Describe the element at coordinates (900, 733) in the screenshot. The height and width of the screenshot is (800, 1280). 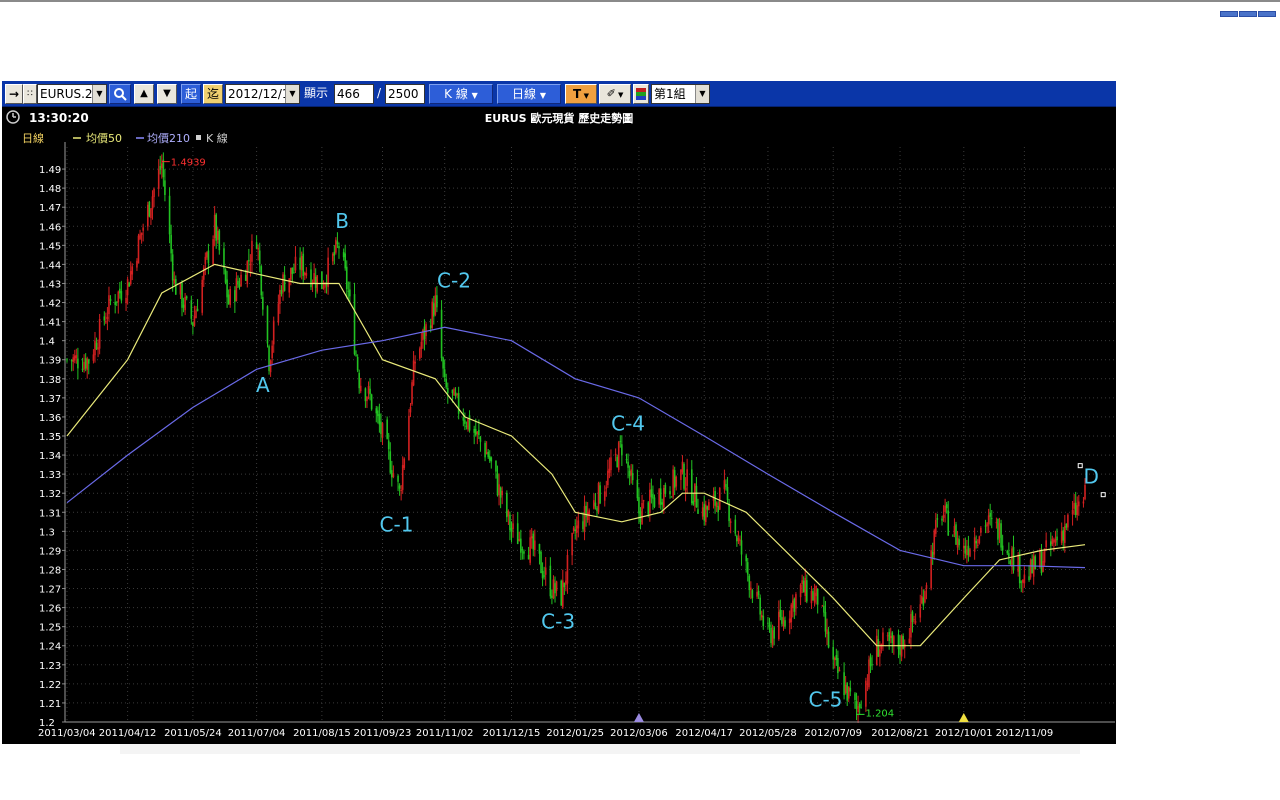
I see `x-tick-label: 2012/08/21` at that location.